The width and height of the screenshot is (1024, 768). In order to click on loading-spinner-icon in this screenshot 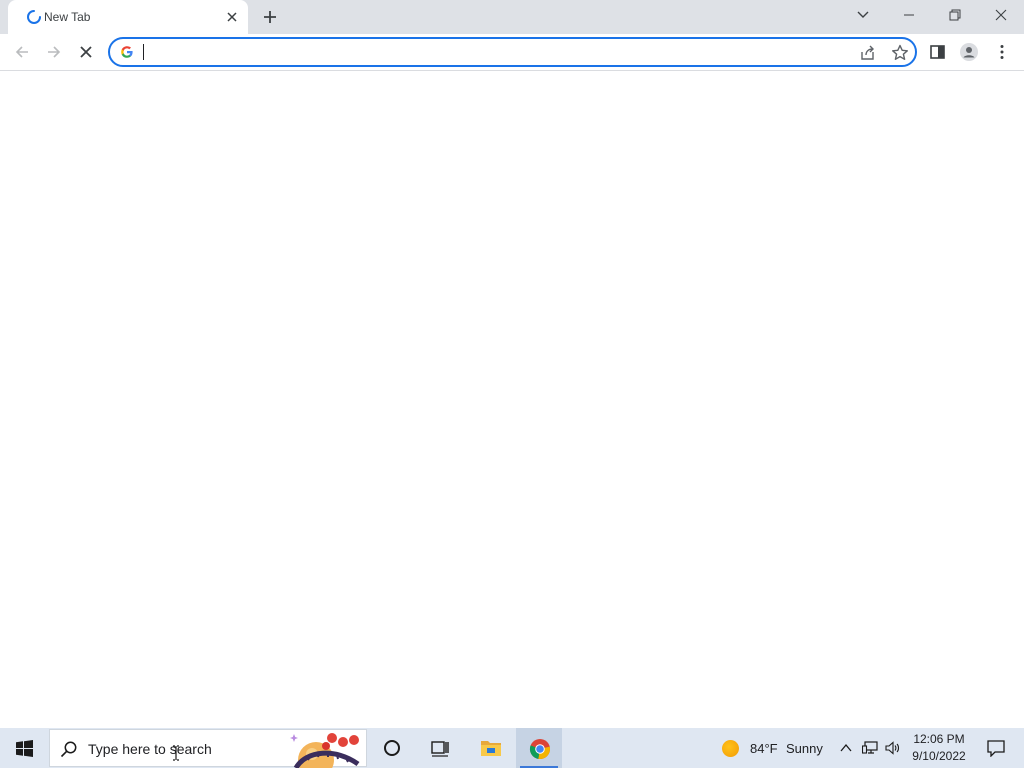, I will do `click(34, 17)`.